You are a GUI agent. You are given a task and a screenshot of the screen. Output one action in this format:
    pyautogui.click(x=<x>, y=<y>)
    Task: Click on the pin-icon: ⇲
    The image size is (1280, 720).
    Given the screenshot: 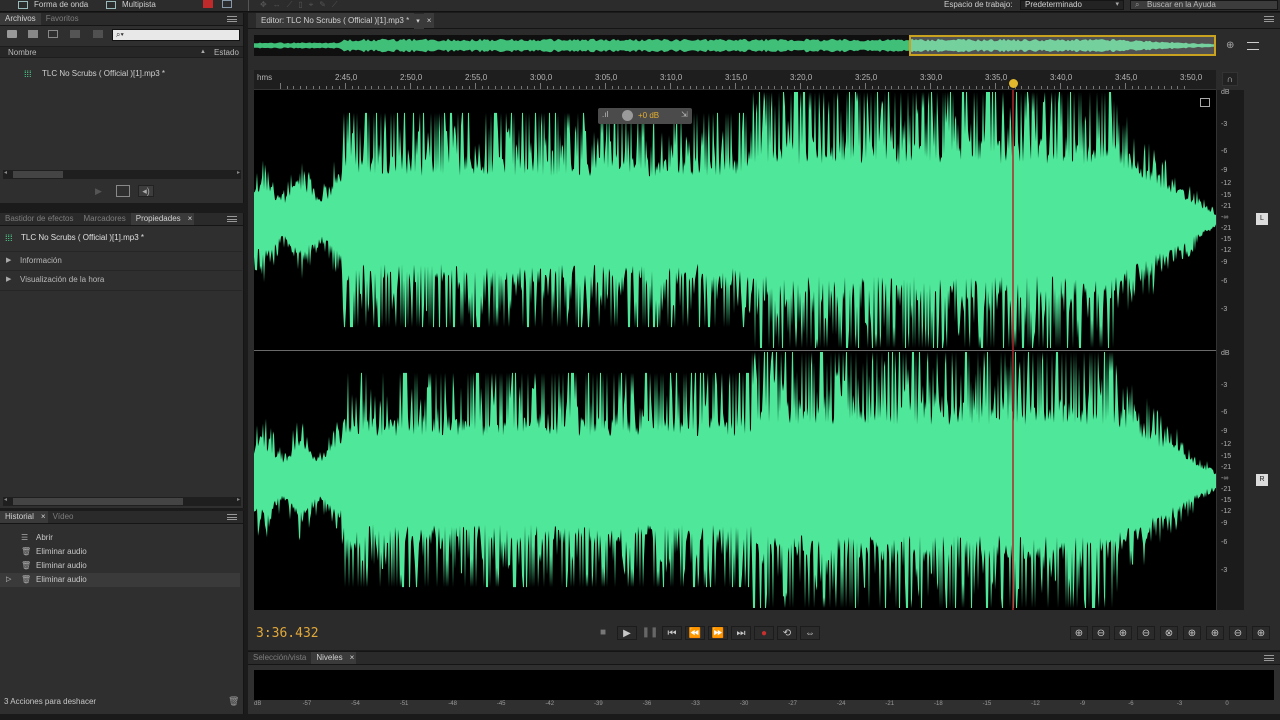 What is the action you would take?
    pyautogui.click(x=684, y=114)
    